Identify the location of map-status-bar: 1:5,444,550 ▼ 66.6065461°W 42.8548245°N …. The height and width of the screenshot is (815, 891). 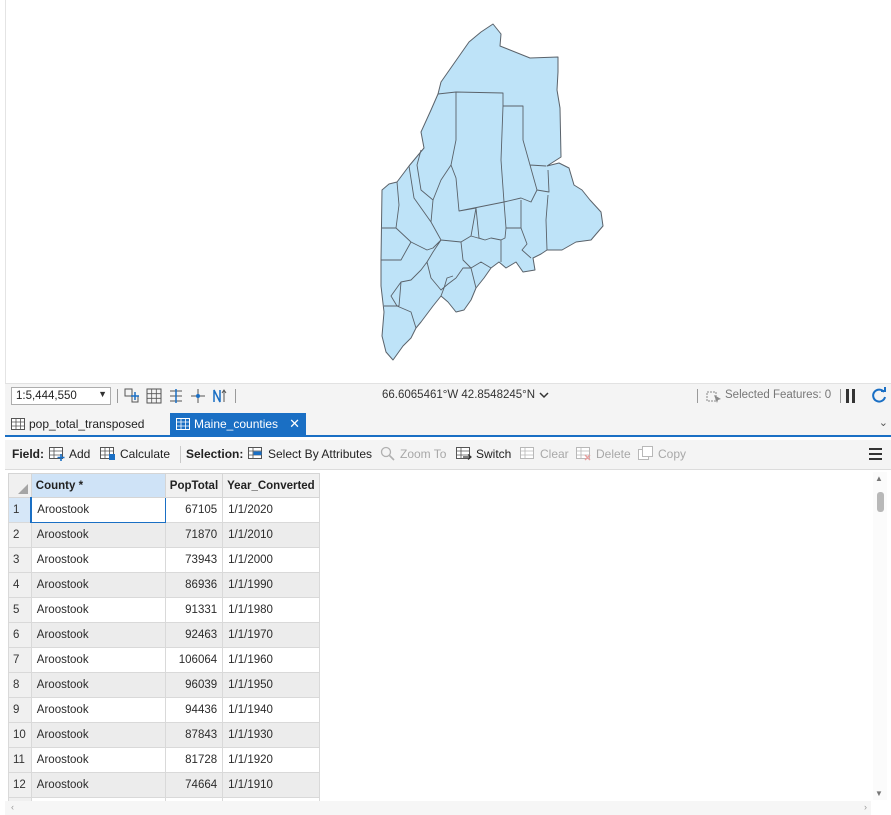
(448, 395).